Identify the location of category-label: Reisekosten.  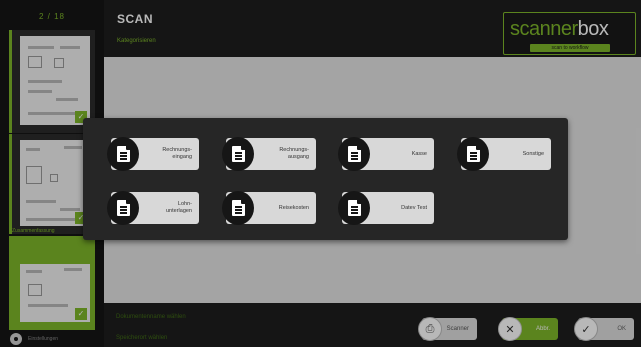
(293, 207).